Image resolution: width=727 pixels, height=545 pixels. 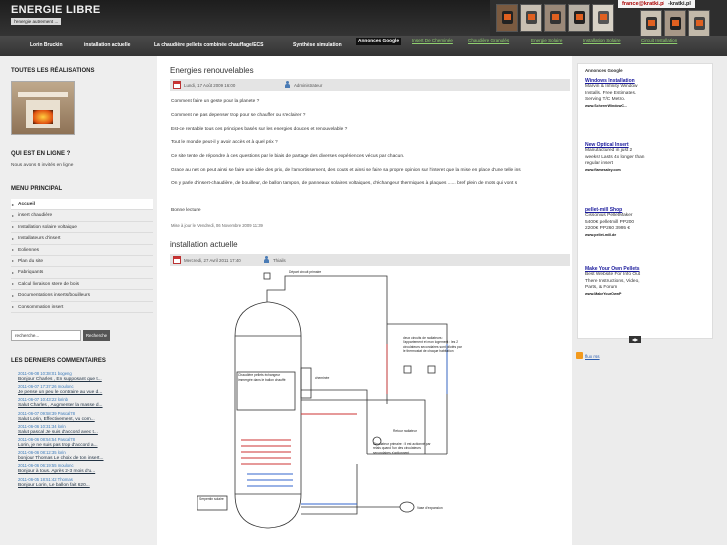 I want to click on ad-link: Energie Solaire, so click(x=546, y=40).